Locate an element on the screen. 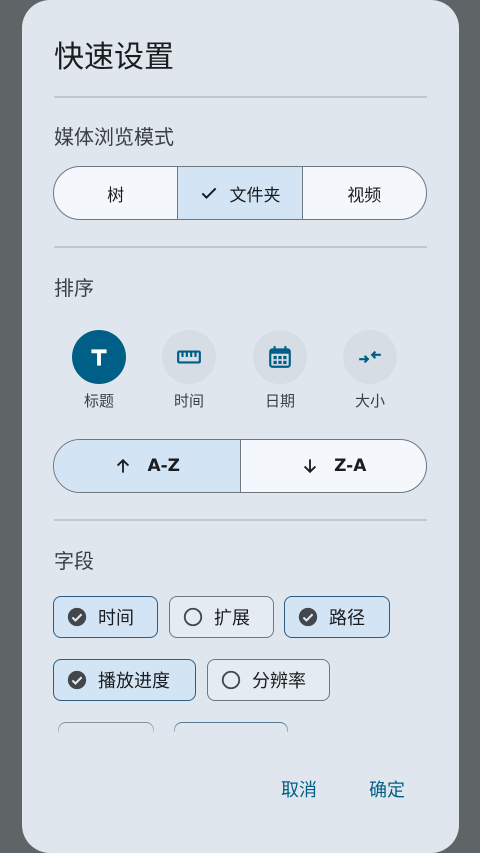 The height and width of the screenshot is (853, 480). browse-mode-folder-label: 文件夹 is located at coordinates (255, 195).